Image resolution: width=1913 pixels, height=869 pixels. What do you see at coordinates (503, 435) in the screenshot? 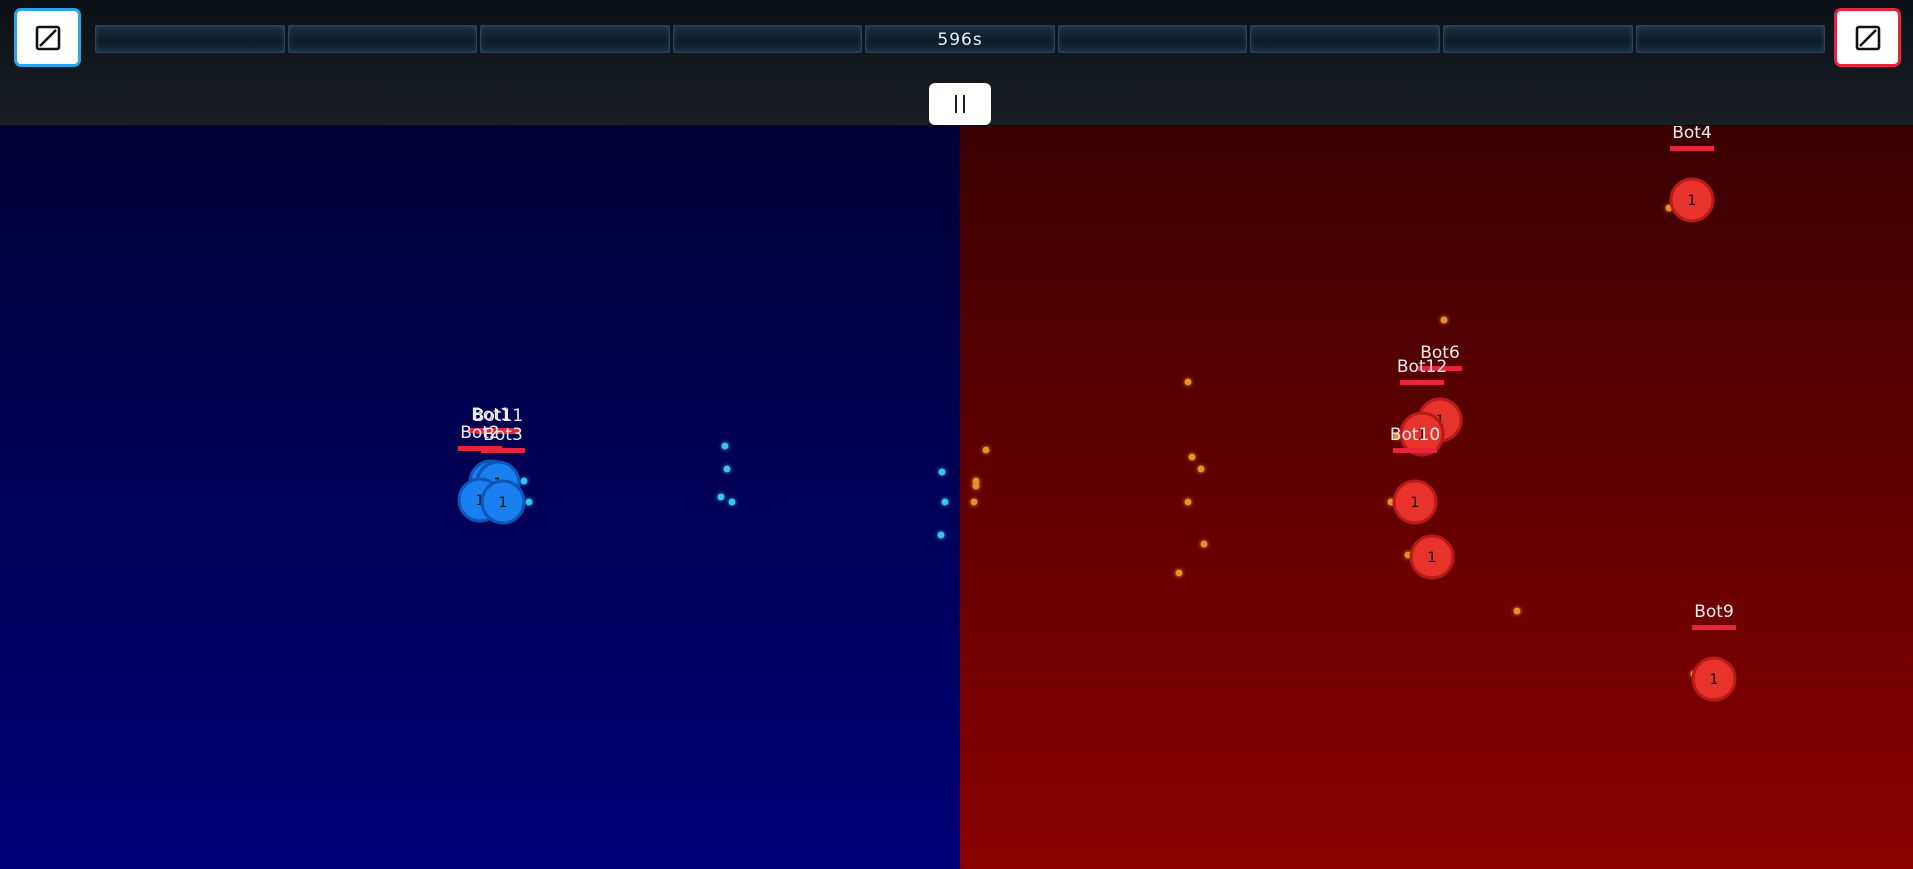
I see `bot-name-label: Bot3` at bounding box center [503, 435].